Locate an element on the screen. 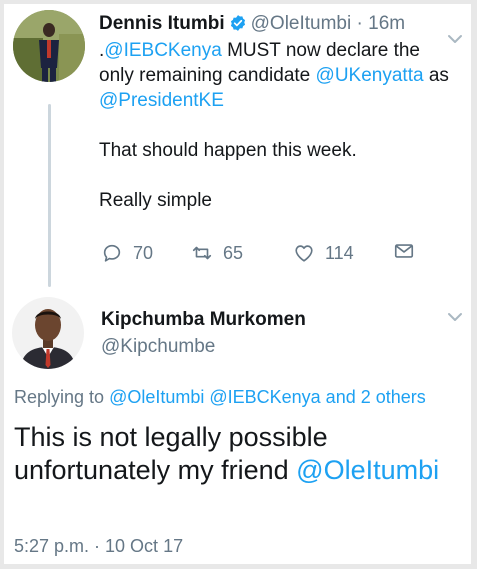 The width and height of the screenshot is (477, 569). retweet-count: 65 is located at coordinates (233, 253).